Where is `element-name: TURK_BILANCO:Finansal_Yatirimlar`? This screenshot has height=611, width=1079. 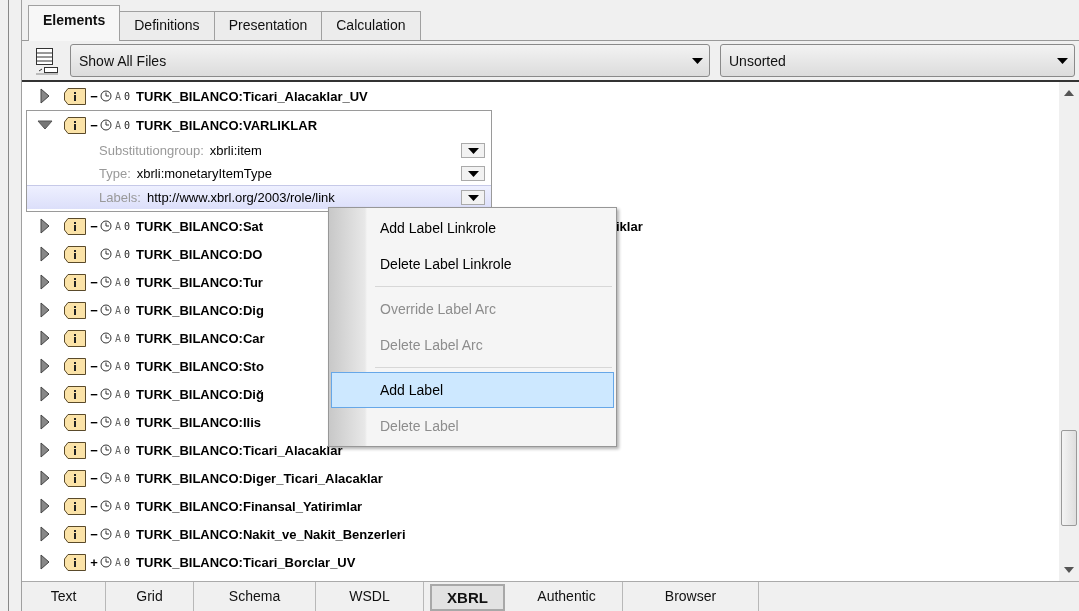 element-name: TURK_BILANCO:Finansal_Yatirimlar is located at coordinates (249, 506).